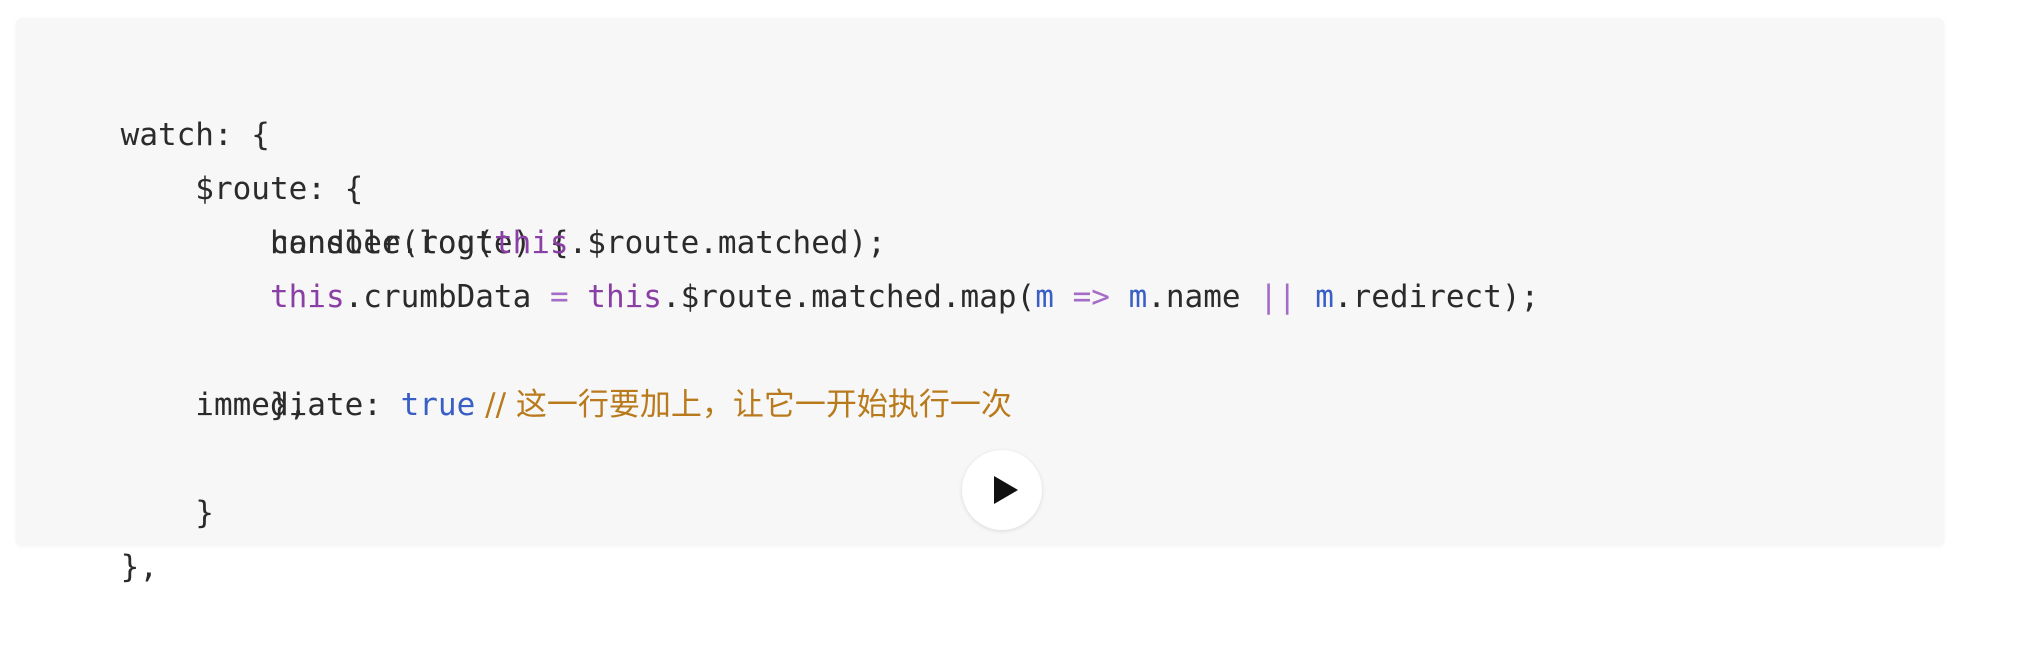 The width and height of the screenshot is (2020, 648). What do you see at coordinates (559, 297) in the screenshot?
I see `operator-assign: =` at bounding box center [559, 297].